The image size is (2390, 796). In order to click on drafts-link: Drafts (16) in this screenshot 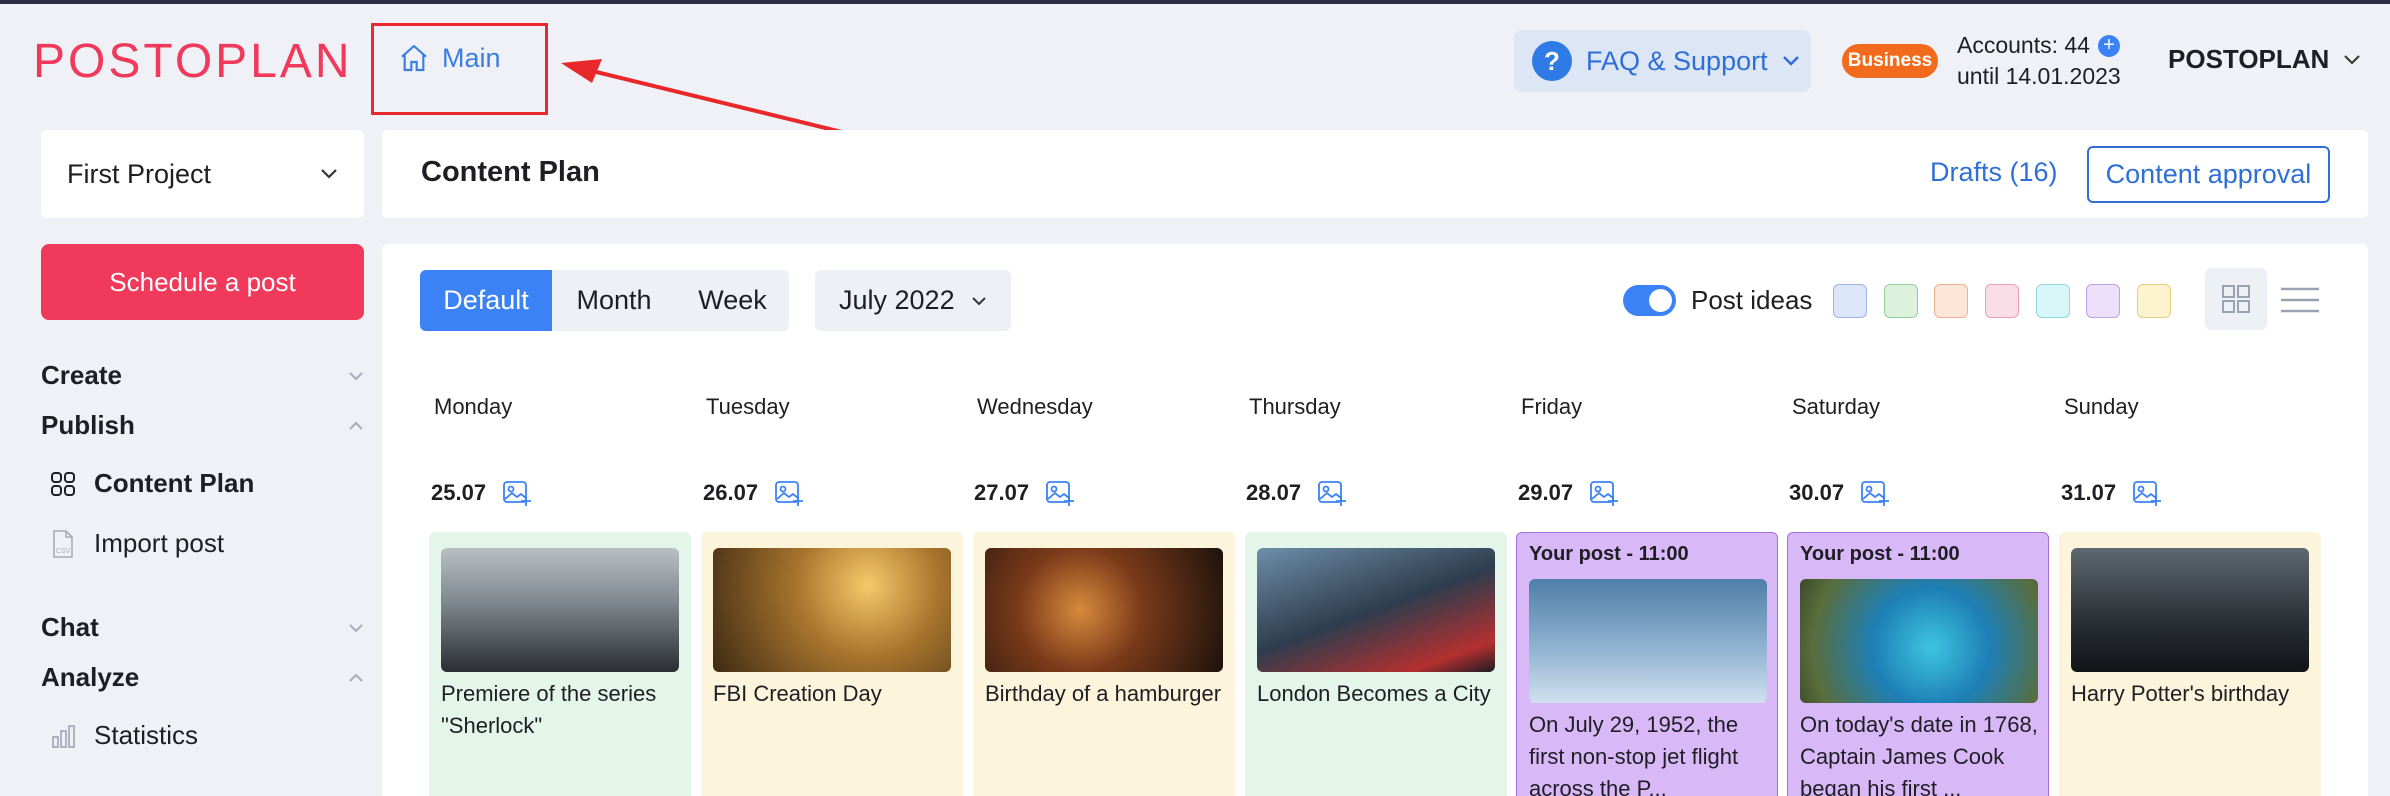, I will do `click(1994, 172)`.